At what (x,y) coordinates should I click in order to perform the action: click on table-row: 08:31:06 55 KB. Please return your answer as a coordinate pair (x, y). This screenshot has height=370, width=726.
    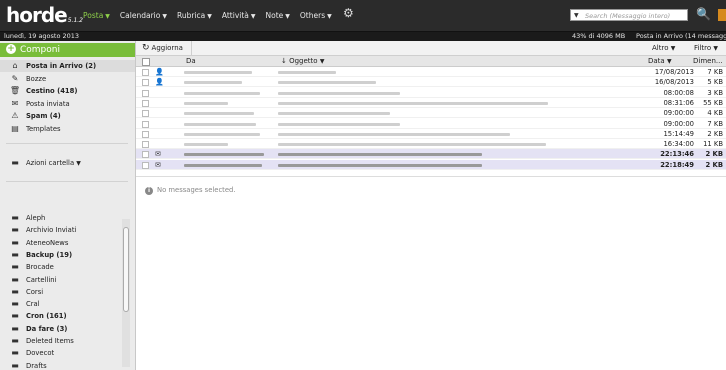
    Looking at the image, I should click on (431, 103).